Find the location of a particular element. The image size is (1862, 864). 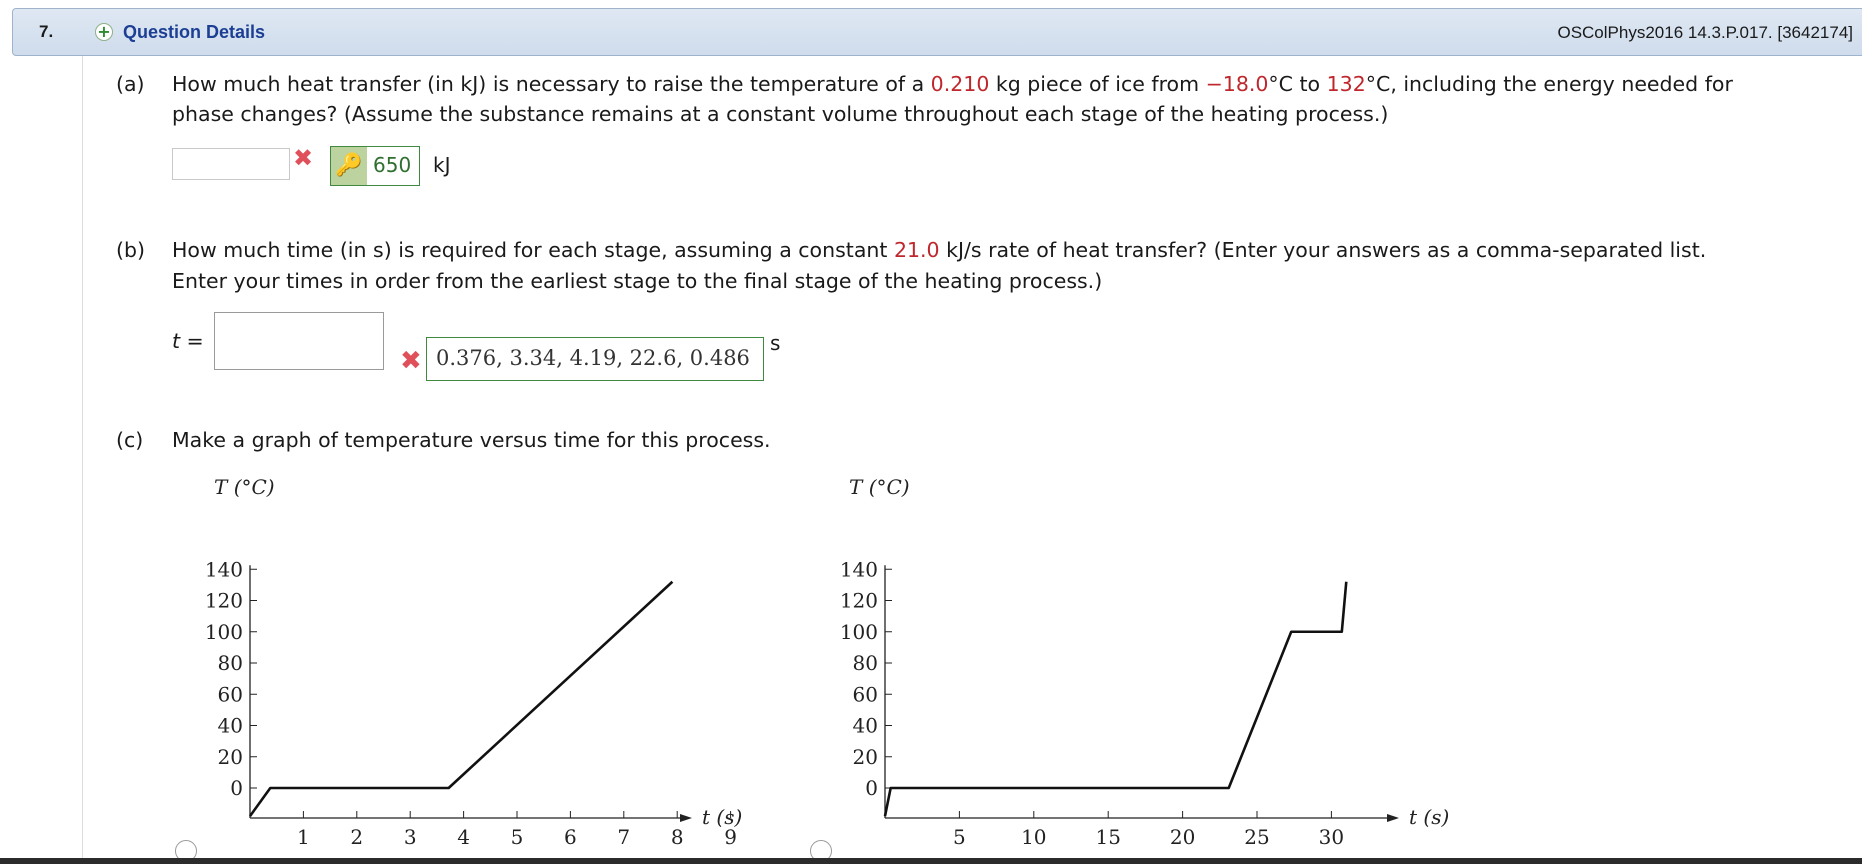

question-number: 7. is located at coordinates (46, 31).